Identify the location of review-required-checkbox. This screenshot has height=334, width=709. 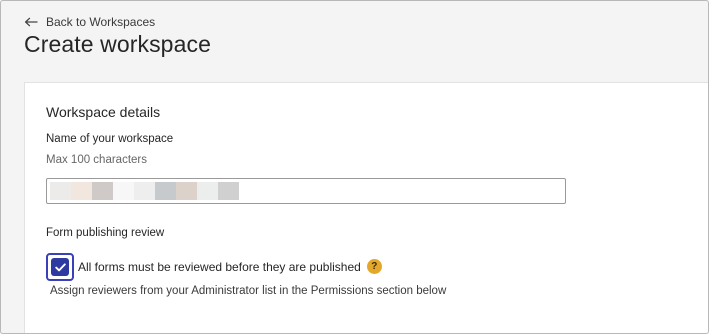
(60, 267).